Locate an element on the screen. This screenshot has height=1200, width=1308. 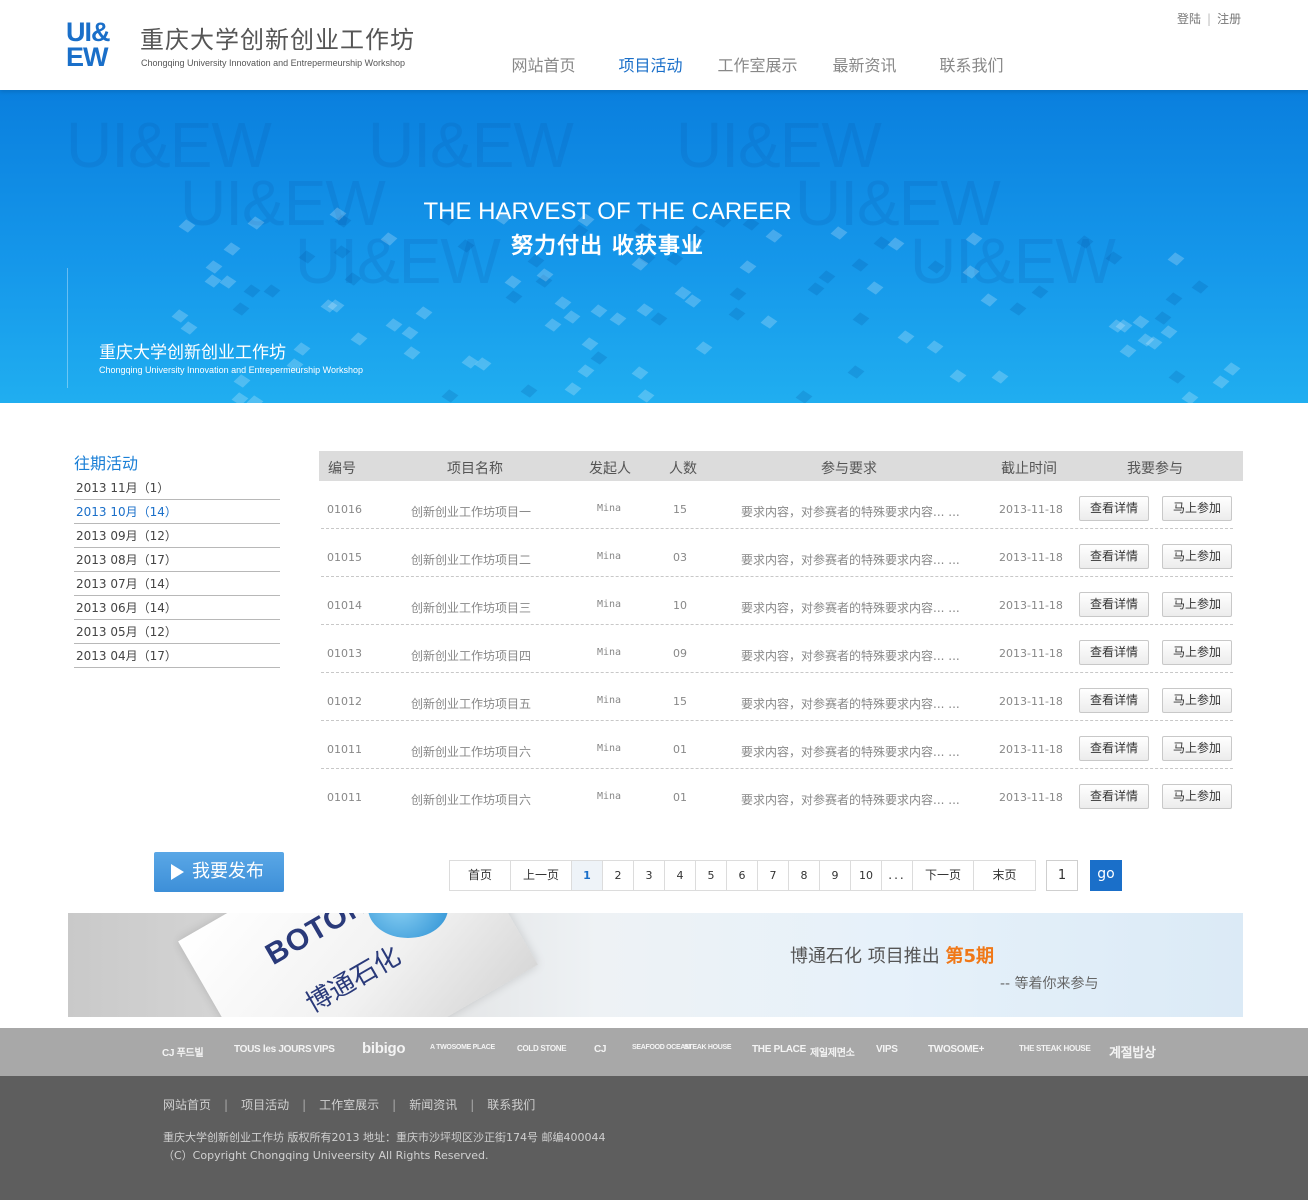
page-number: 7 is located at coordinates (773, 875).